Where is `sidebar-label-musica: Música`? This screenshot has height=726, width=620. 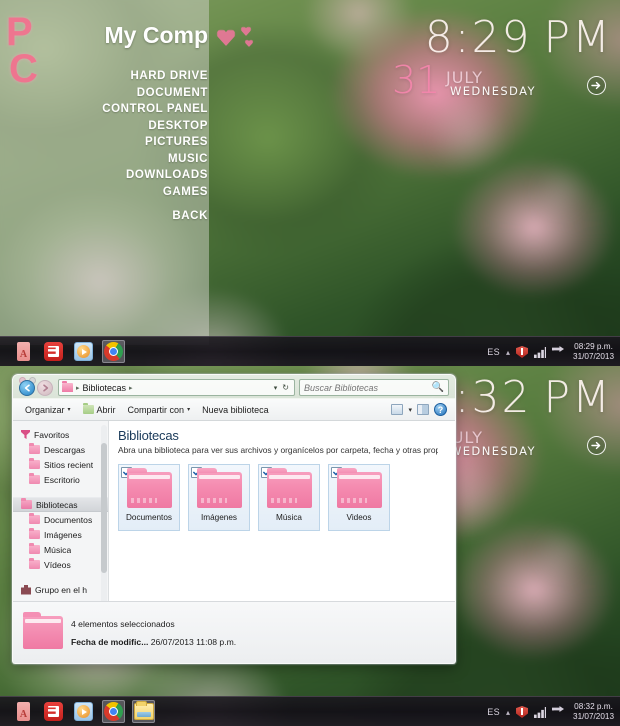 sidebar-label-musica: Música is located at coordinates (58, 549).